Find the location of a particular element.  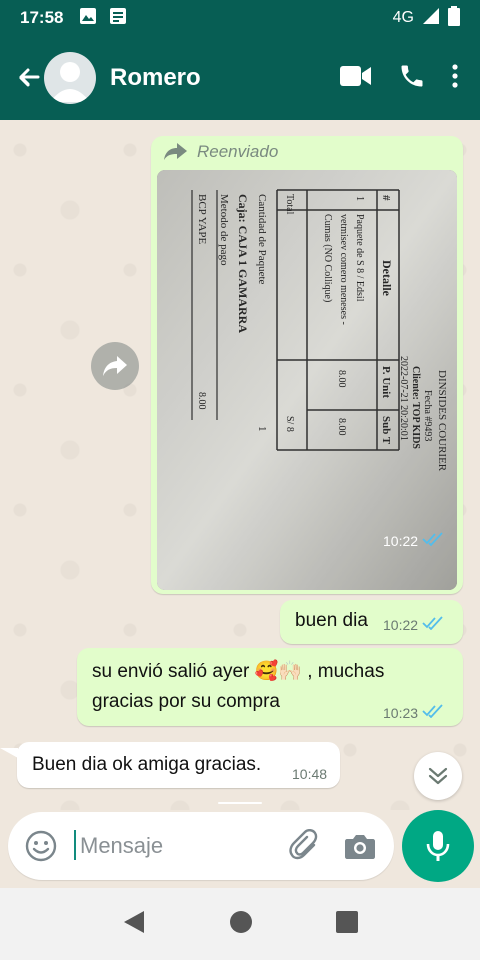

text-message: buen dia 10:22 is located at coordinates (371, 622).